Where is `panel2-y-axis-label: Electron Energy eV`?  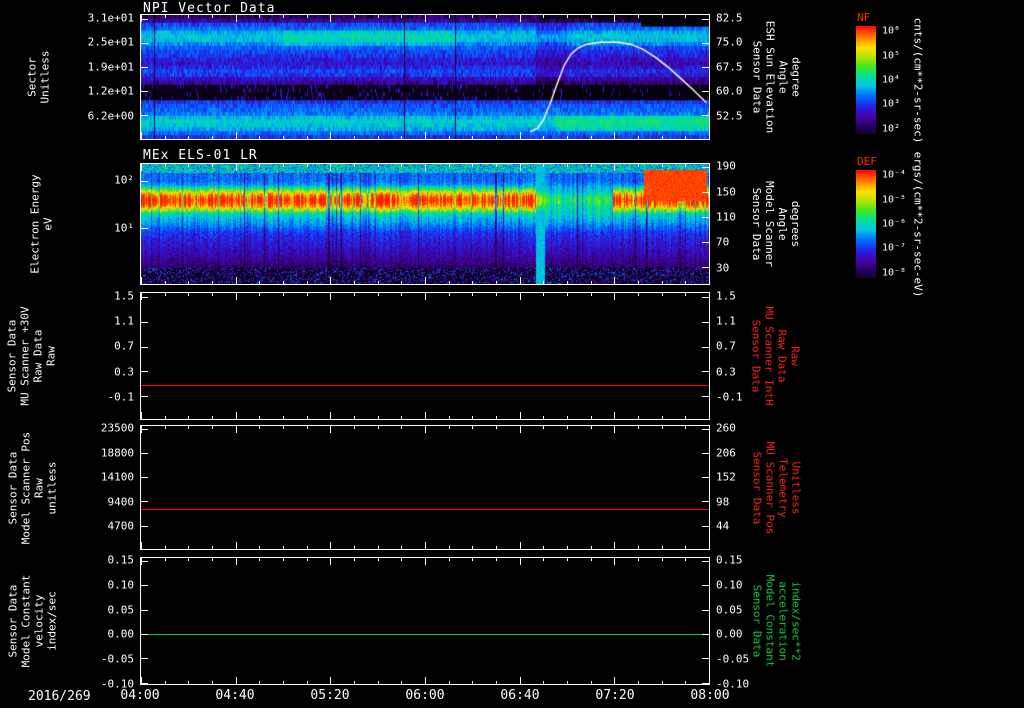
panel2-y-axis-label: Electron Energy eV is located at coordinates (42, 224).